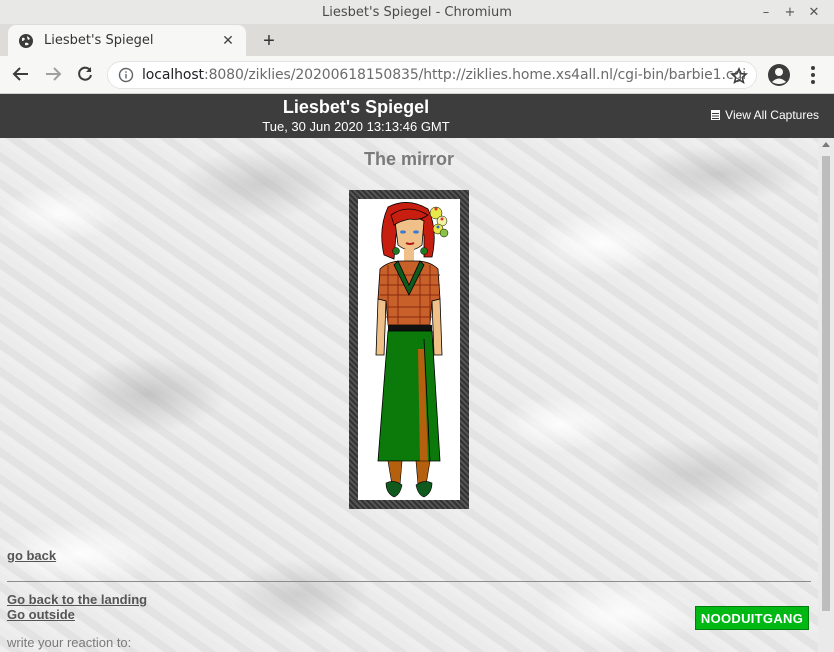  What do you see at coordinates (173, 75) in the screenshot?
I see `url-host: localhost` at bounding box center [173, 75].